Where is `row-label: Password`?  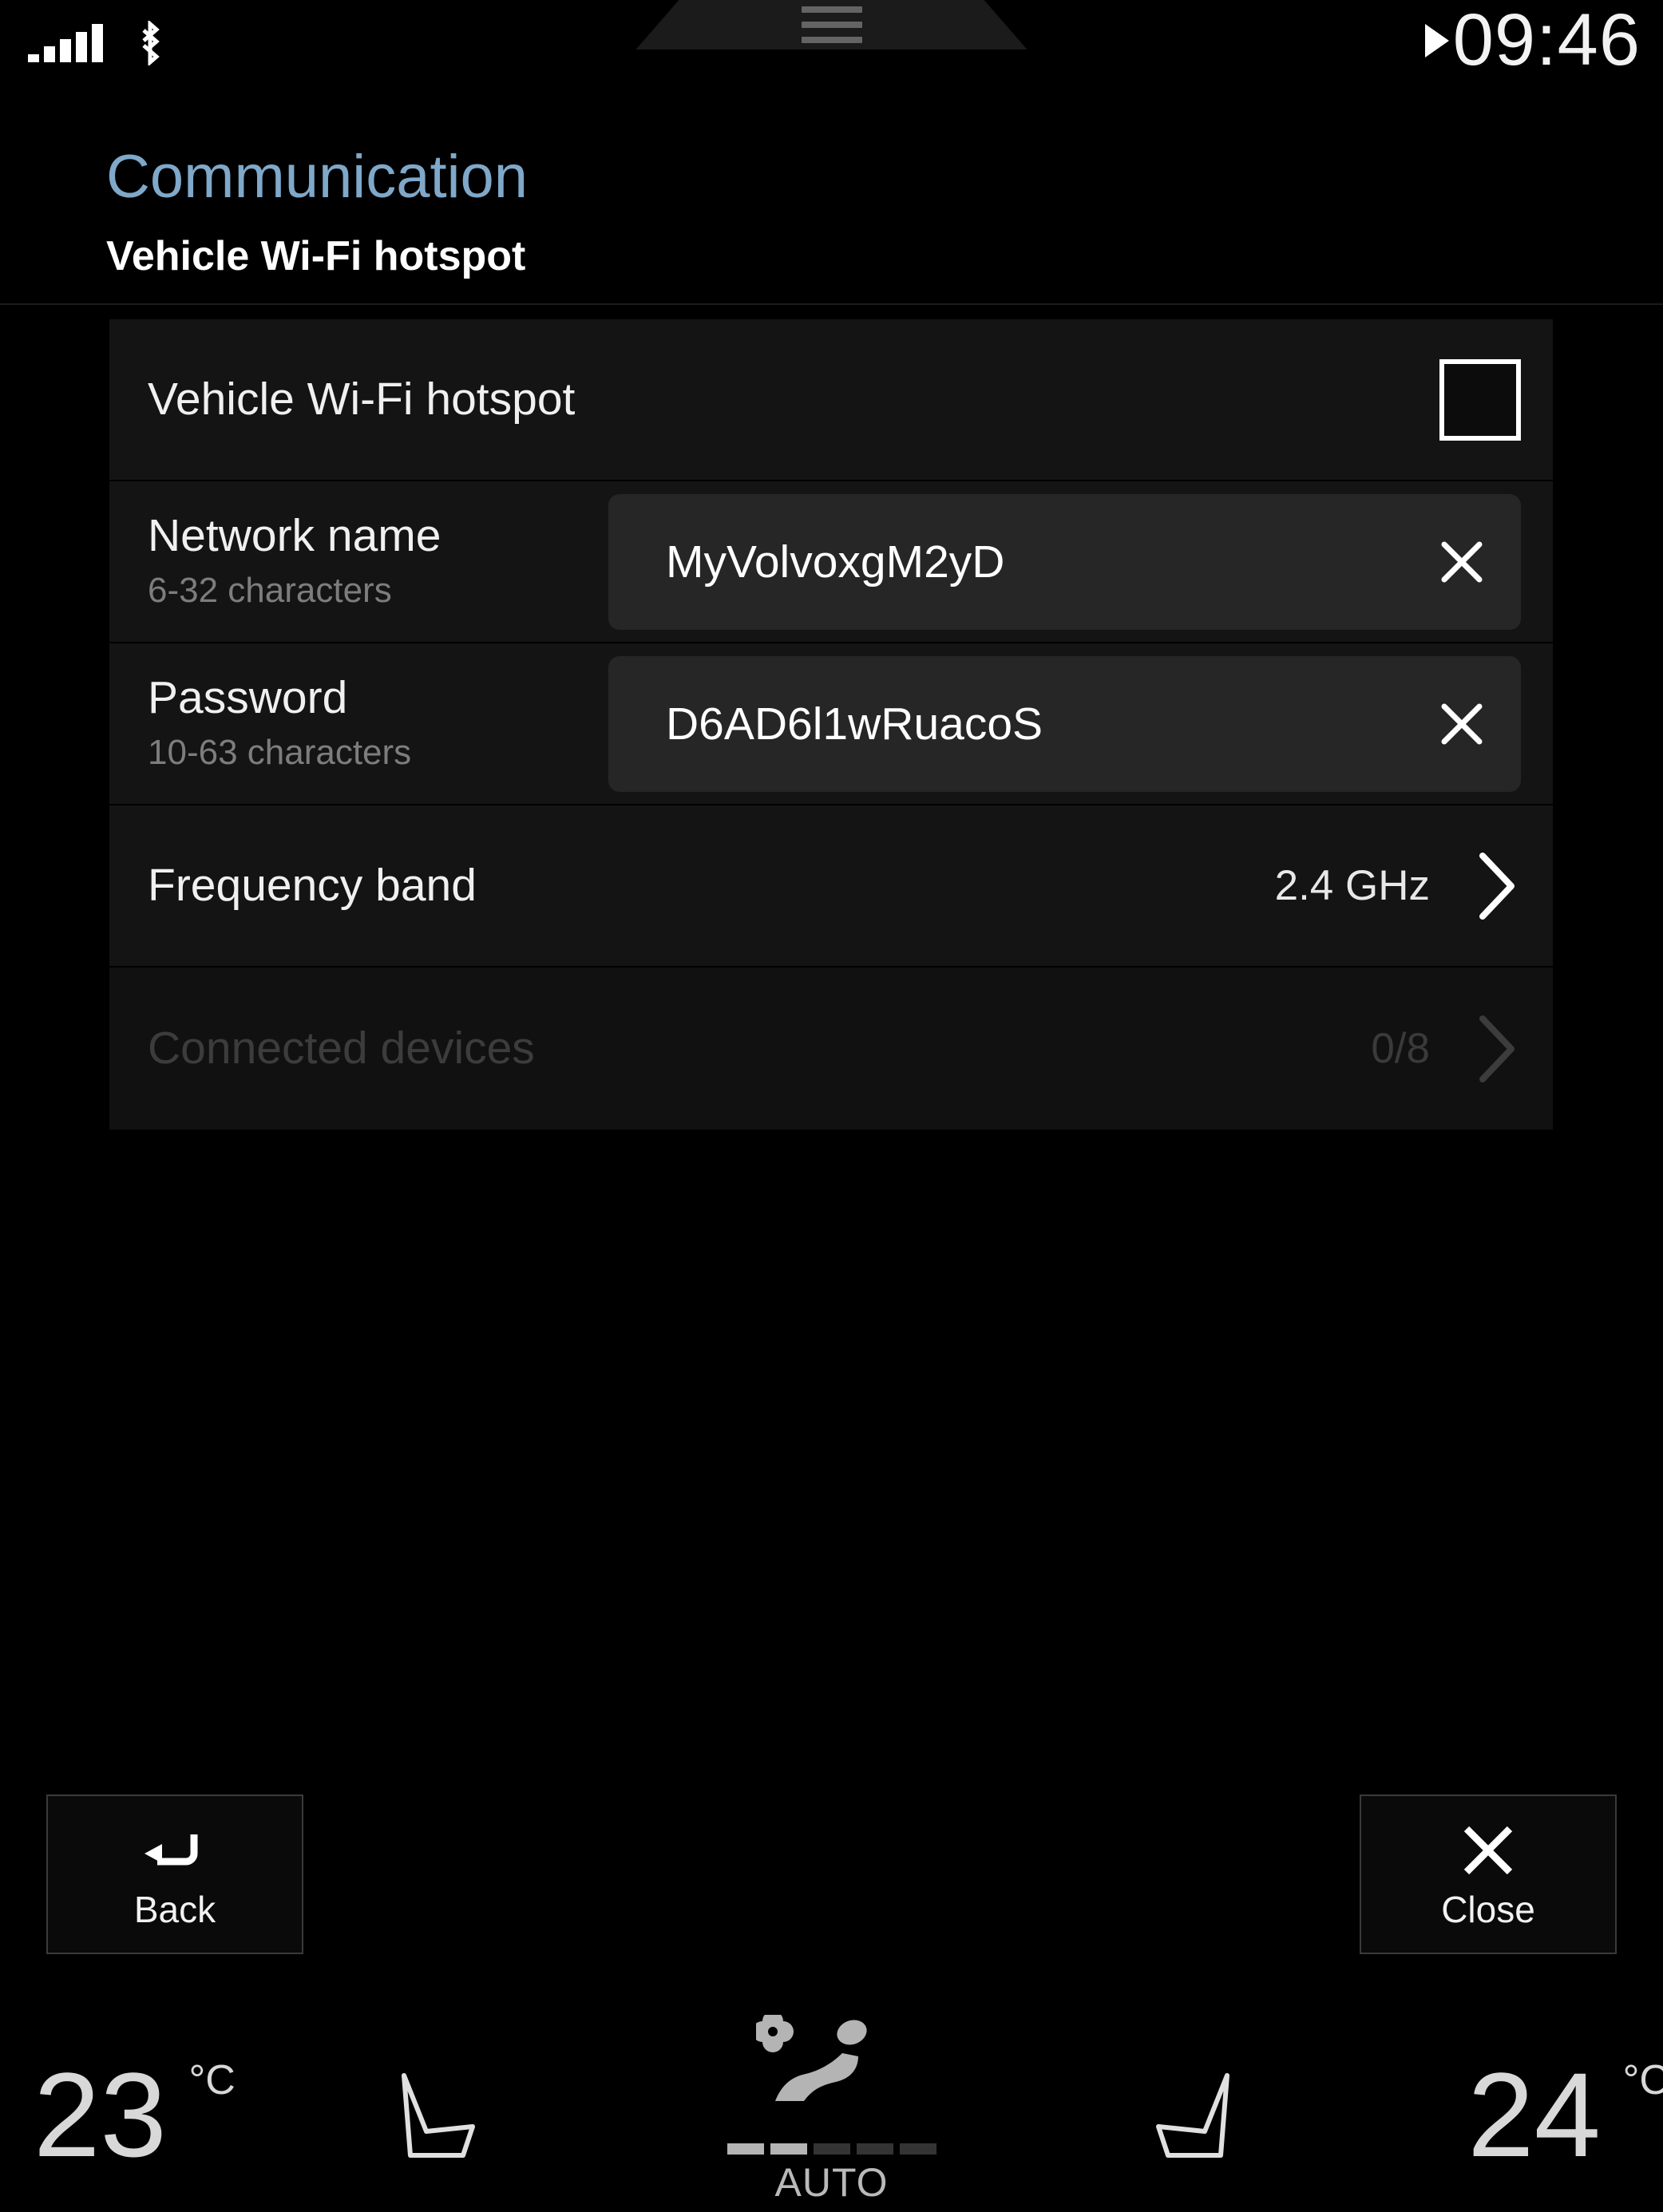
row-label: Password is located at coordinates (248, 698).